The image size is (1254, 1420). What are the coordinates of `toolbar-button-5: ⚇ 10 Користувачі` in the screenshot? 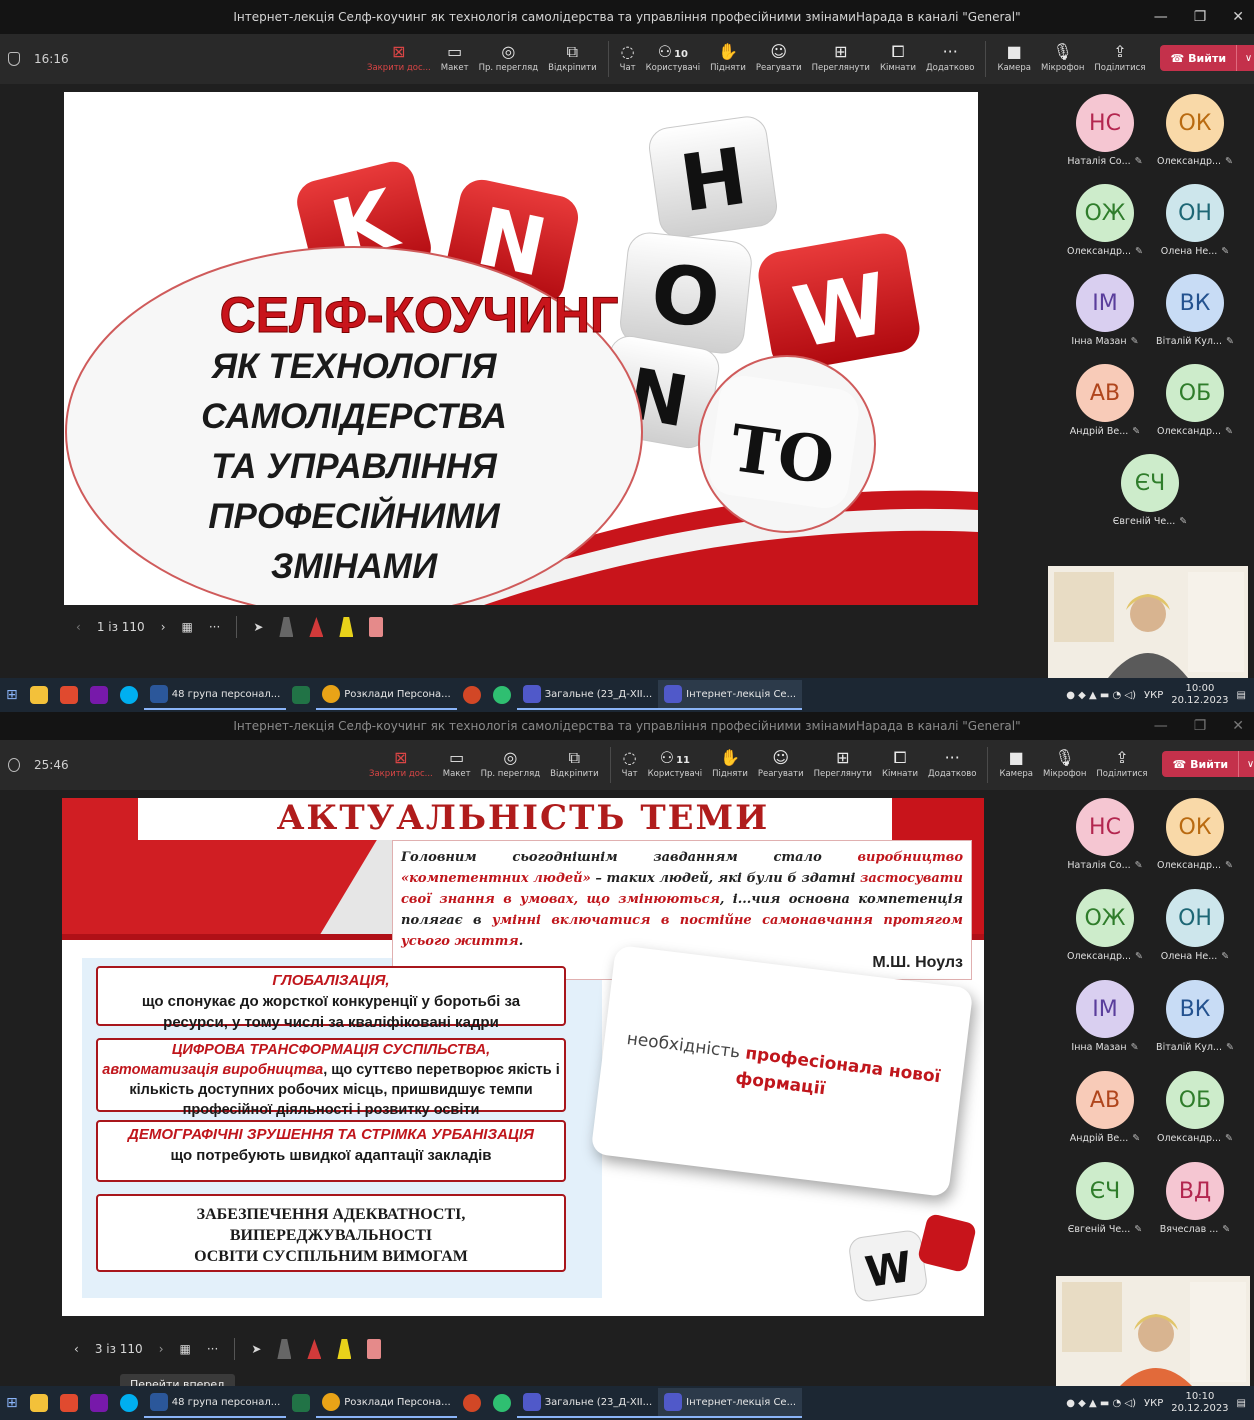 It's located at (673, 57).